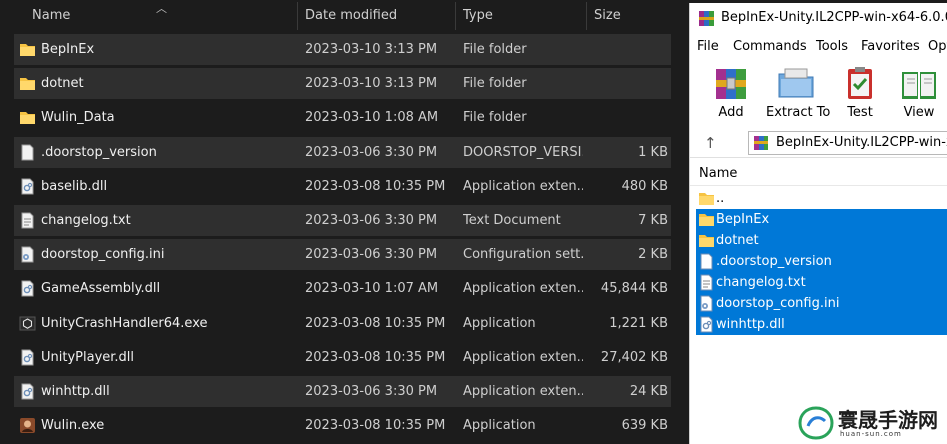  Describe the element at coordinates (88, 357) in the screenshot. I see `file-name: UnityPlayer.dll` at that location.